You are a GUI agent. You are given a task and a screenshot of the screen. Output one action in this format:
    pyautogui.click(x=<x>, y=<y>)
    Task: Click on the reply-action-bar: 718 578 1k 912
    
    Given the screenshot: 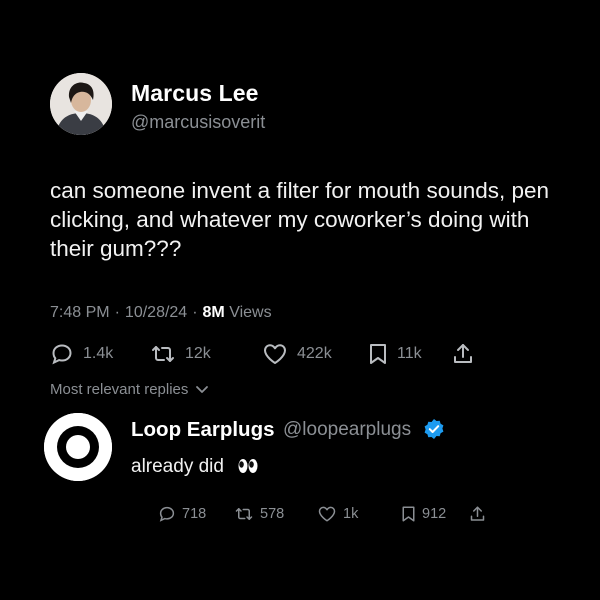 What is the action you would take?
    pyautogui.click(x=328, y=515)
    